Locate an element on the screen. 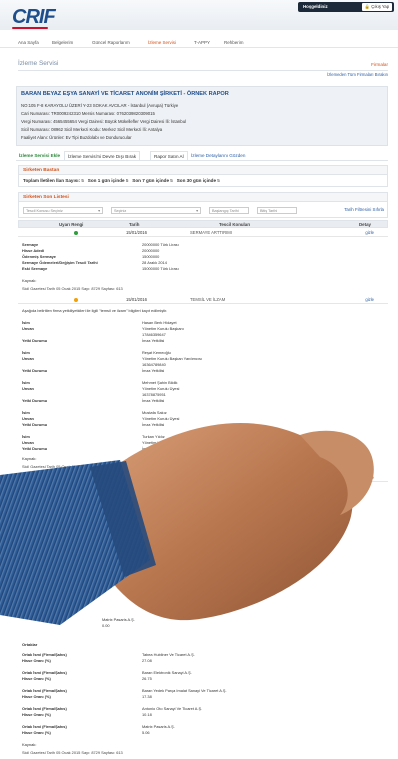 Image resolution: width=398 pixels, height=759 pixels. person-id-value: 16378875951 is located at coordinates (154, 394).